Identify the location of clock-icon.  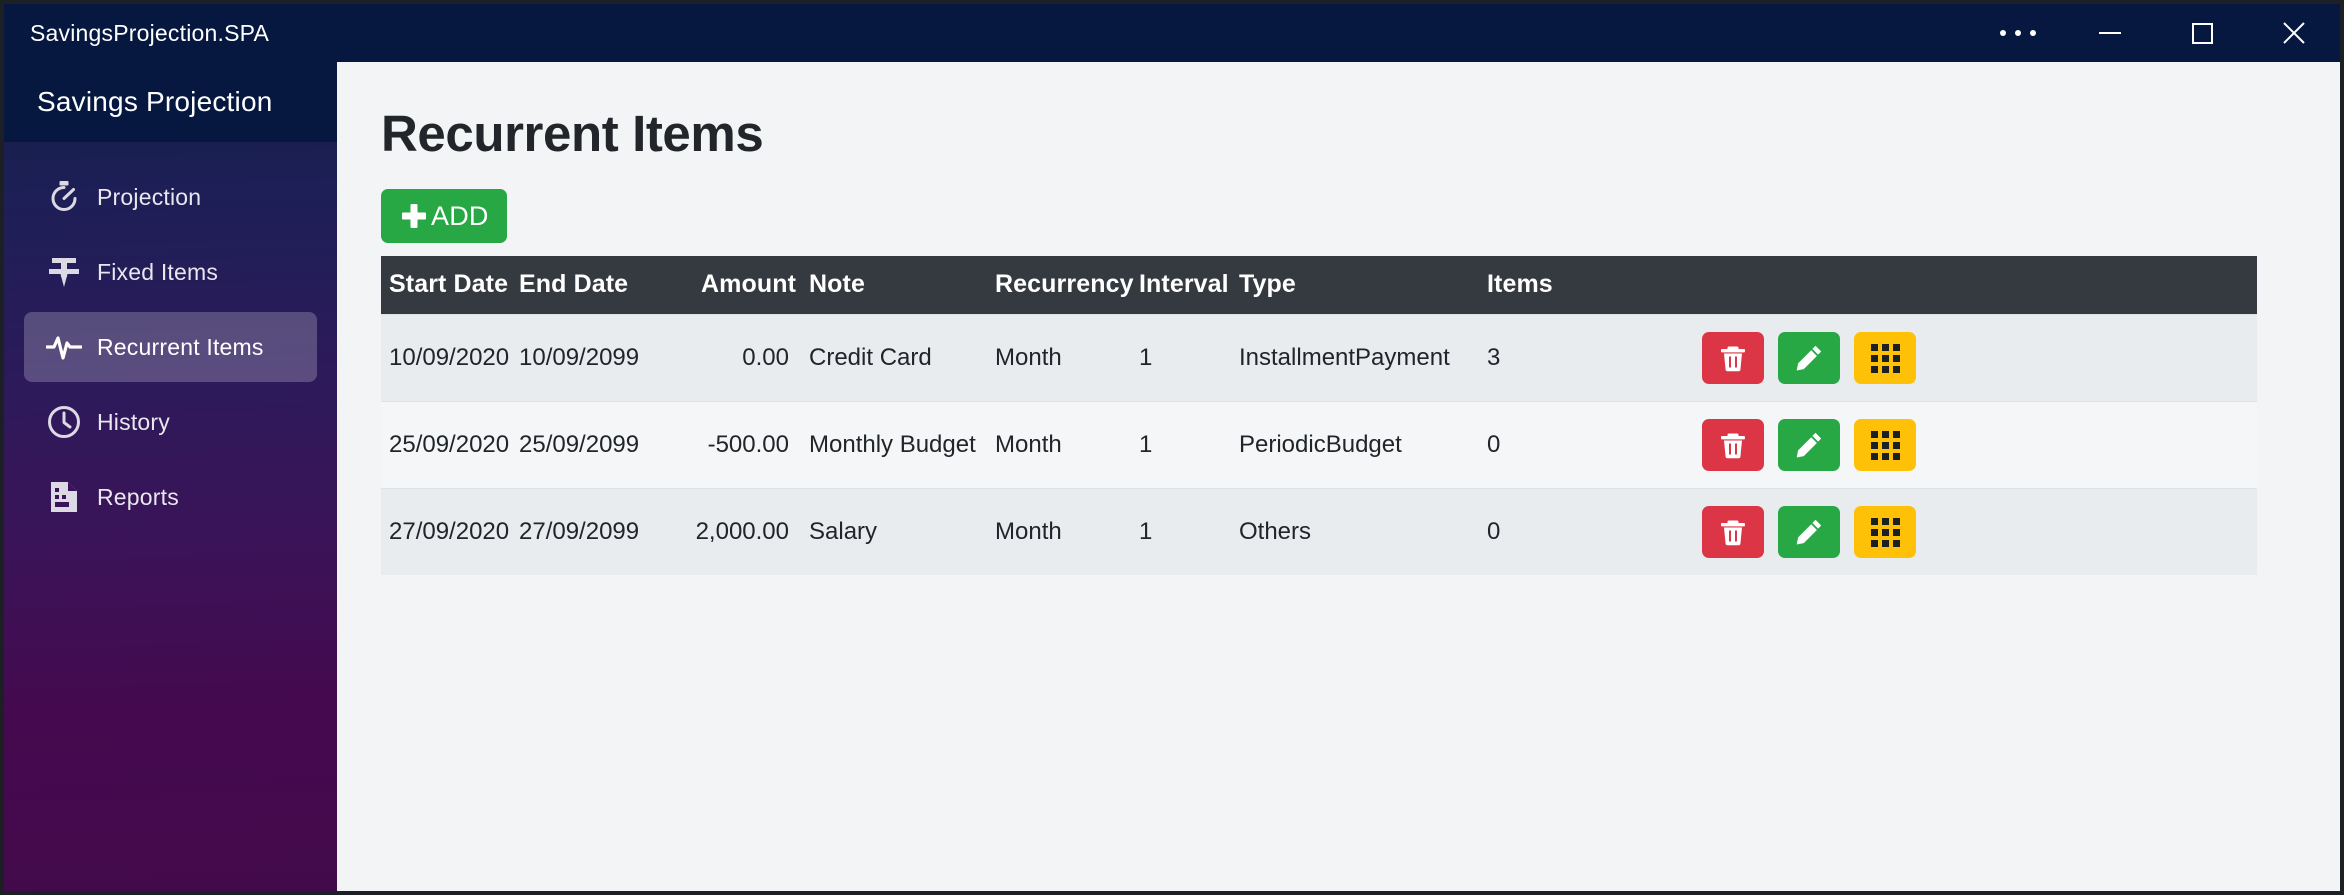
(64, 422).